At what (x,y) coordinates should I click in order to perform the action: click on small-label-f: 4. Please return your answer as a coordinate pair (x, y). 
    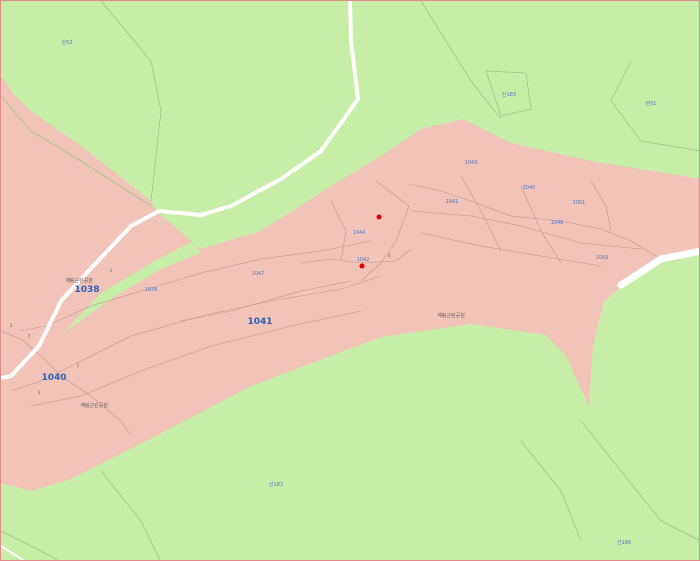
    Looking at the image, I should click on (389, 255).